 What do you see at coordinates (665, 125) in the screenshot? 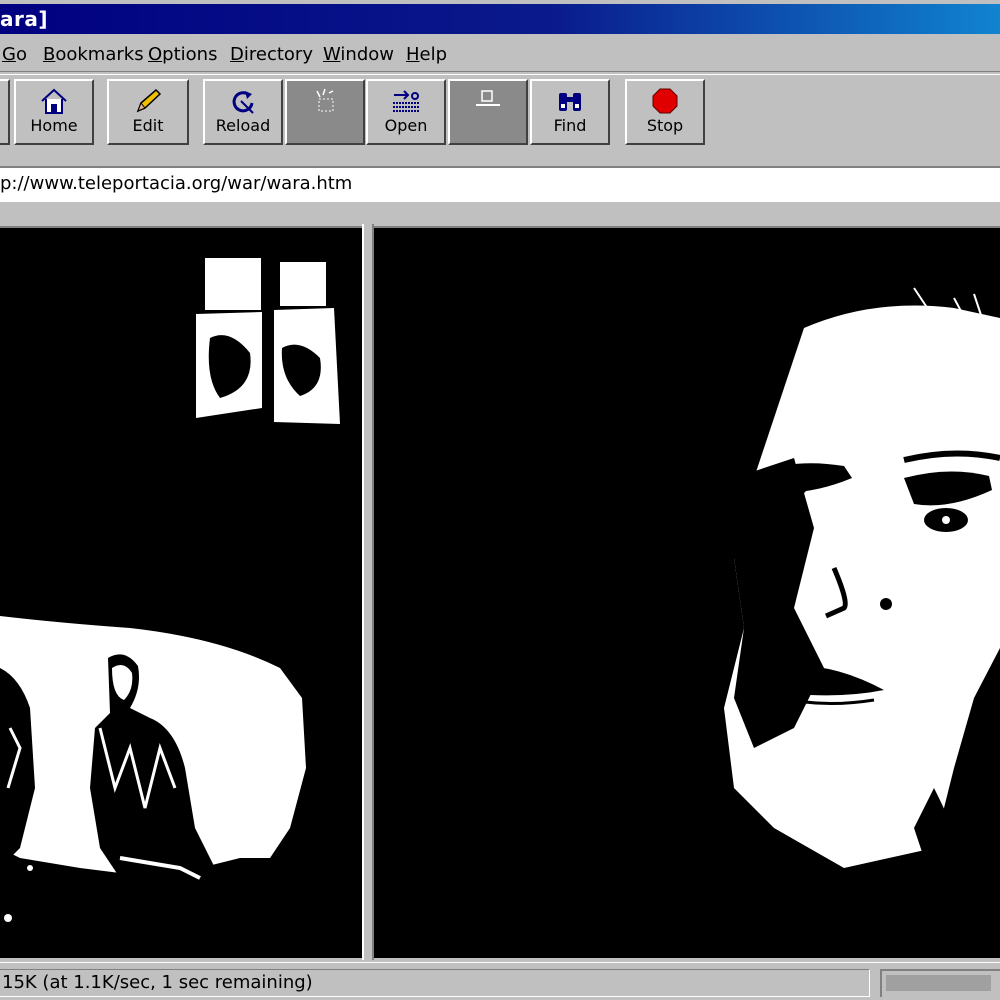
I see `stop-label: Stop` at bounding box center [665, 125].